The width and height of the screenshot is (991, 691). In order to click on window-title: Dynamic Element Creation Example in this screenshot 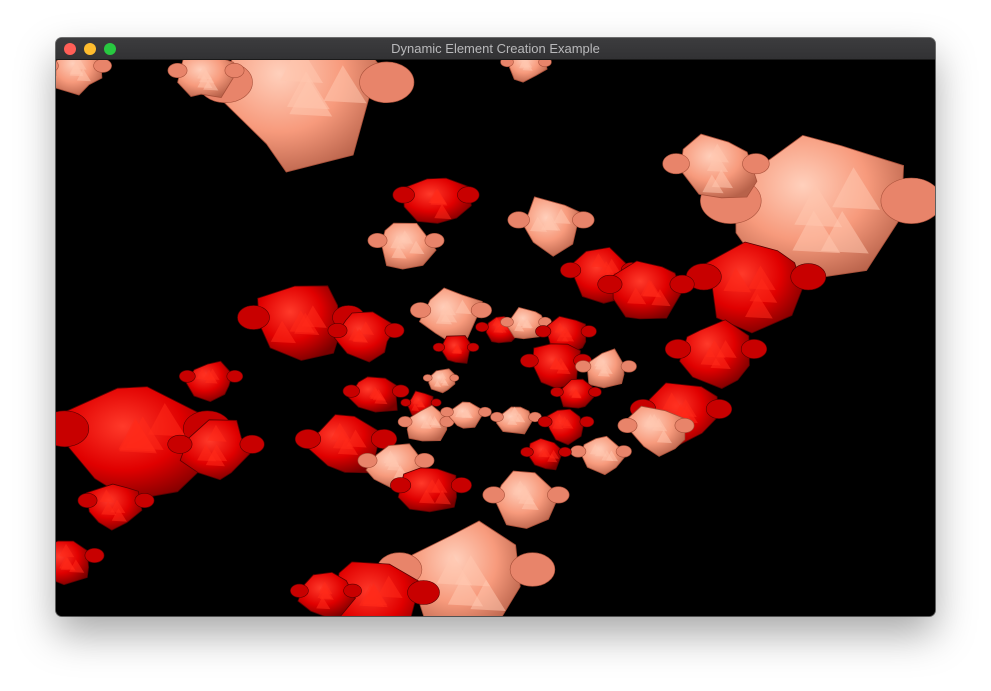, I will do `click(495, 48)`.